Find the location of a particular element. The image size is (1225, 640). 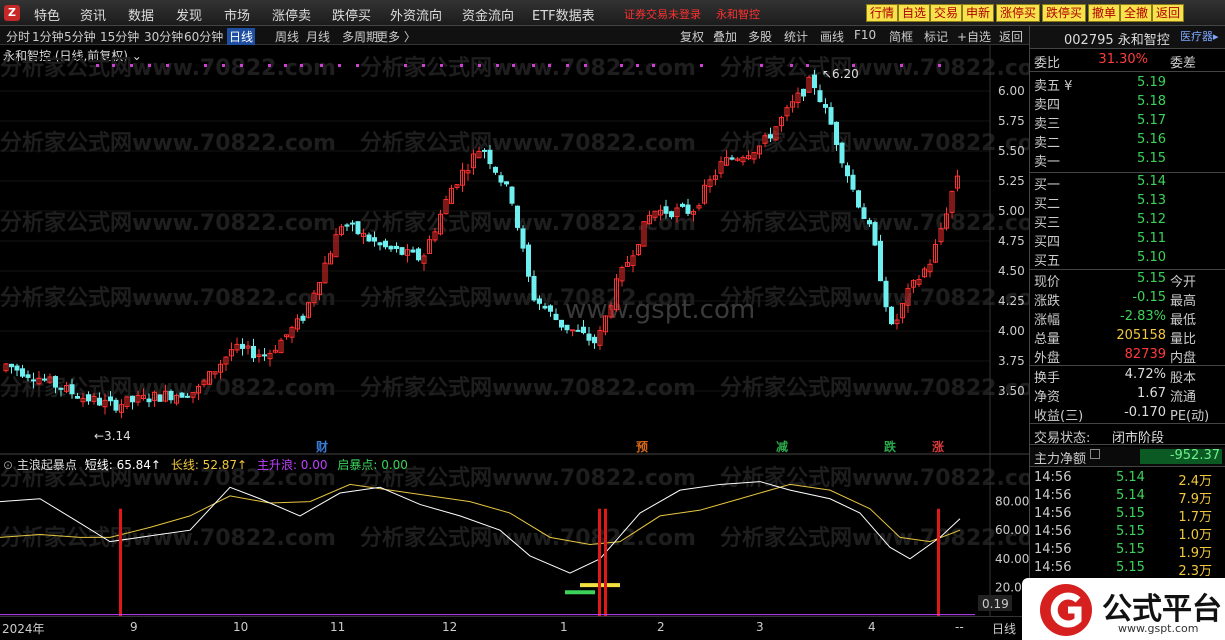

stat-label: 换手 is located at coordinates (1047, 378).